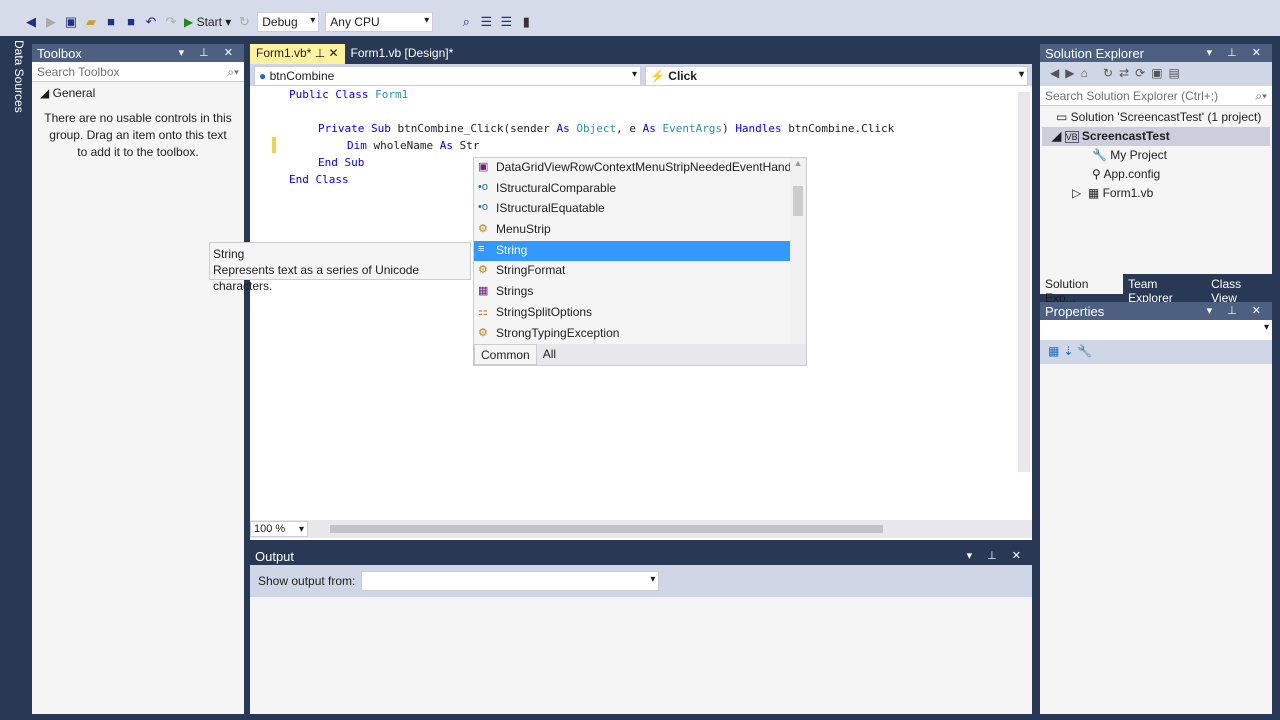  Describe the element at coordinates (279, 529) in the screenshot. I see `zoom-select: 100 %` at that location.